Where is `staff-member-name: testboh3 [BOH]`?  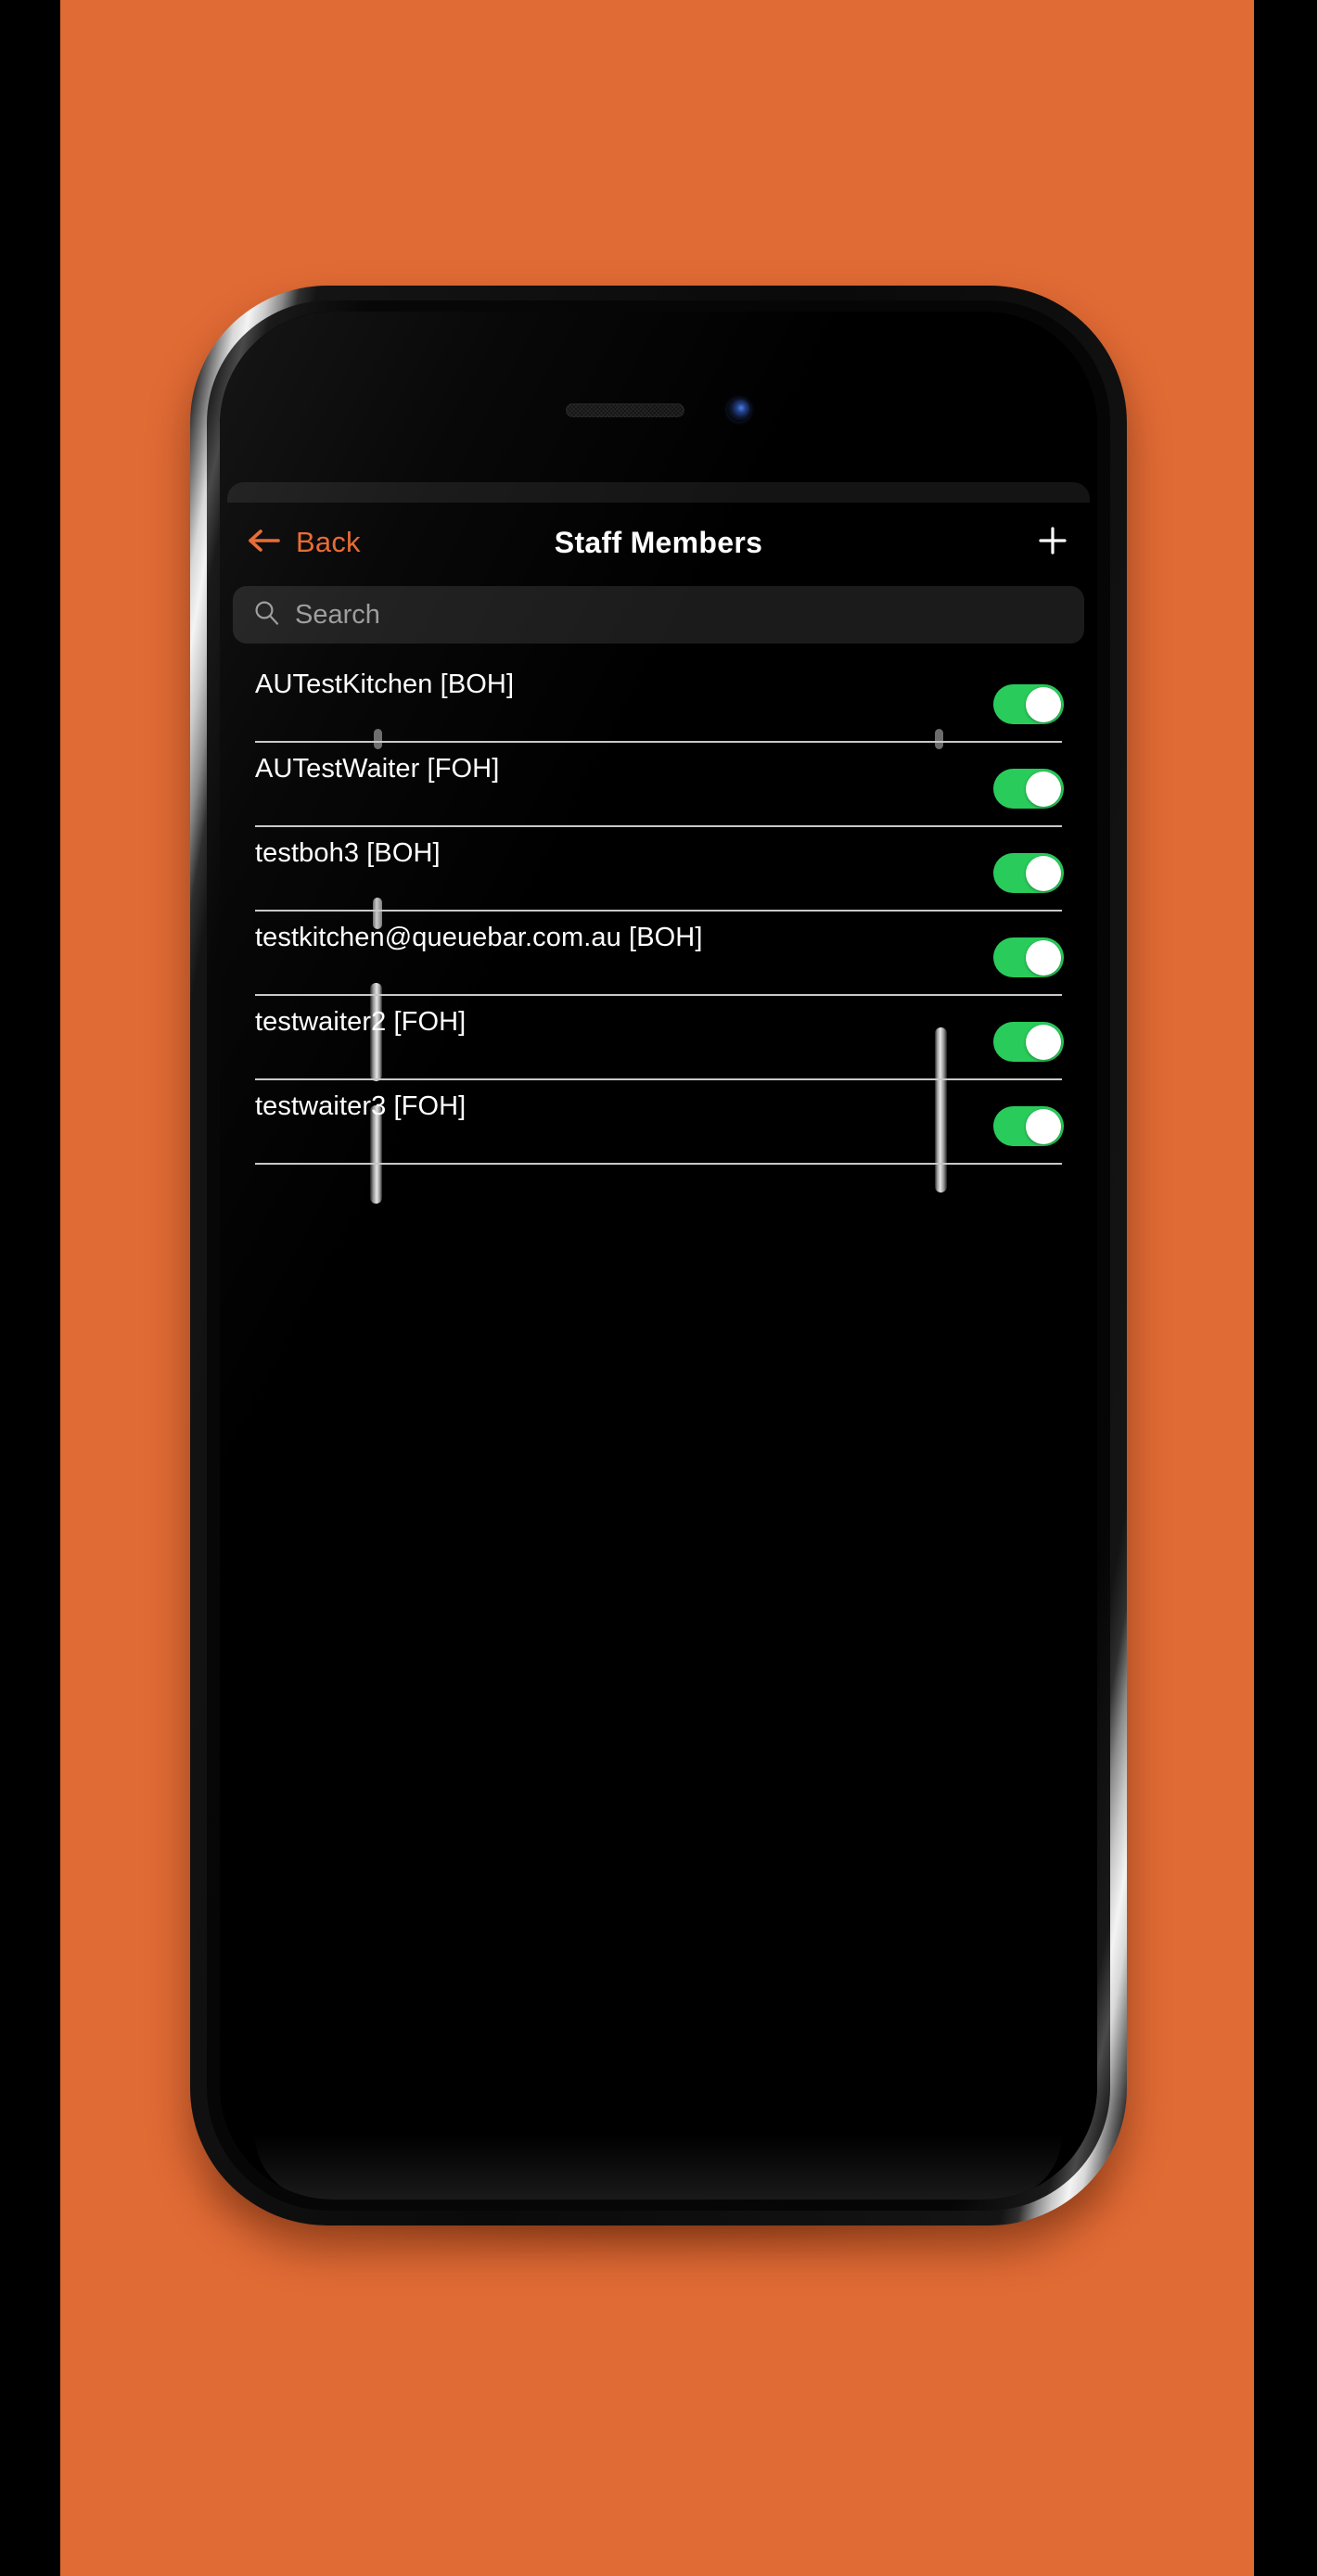
staff-member-name: testboh3 [BOH] is located at coordinates (348, 853).